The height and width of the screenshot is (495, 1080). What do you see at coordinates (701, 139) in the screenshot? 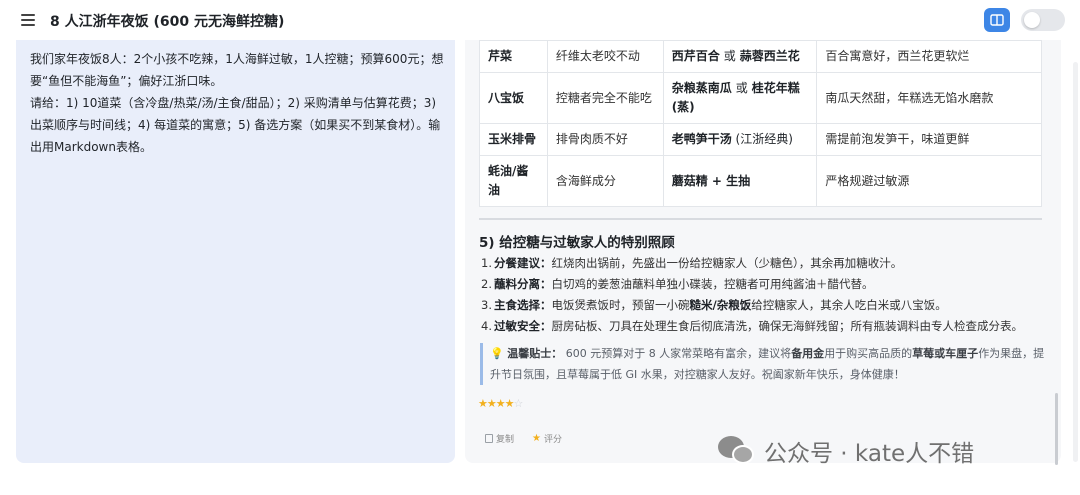
I see `alt-a: 老鸭笋干汤` at bounding box center [701, 139].